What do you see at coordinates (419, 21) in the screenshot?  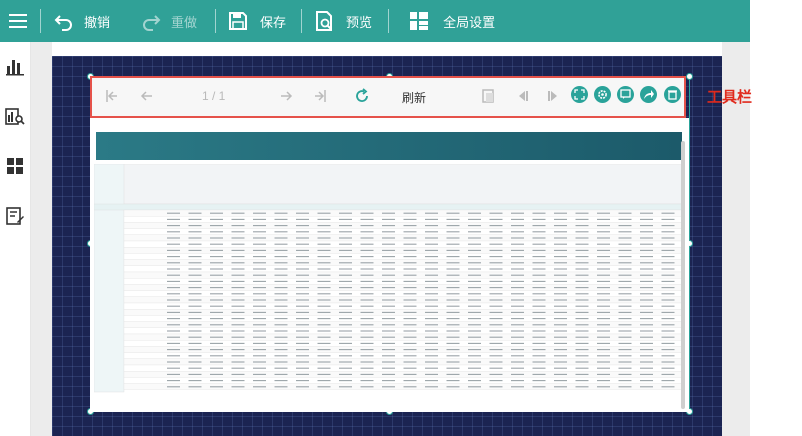 I see `layout-grid-icon` at bounding box center [419, 21].